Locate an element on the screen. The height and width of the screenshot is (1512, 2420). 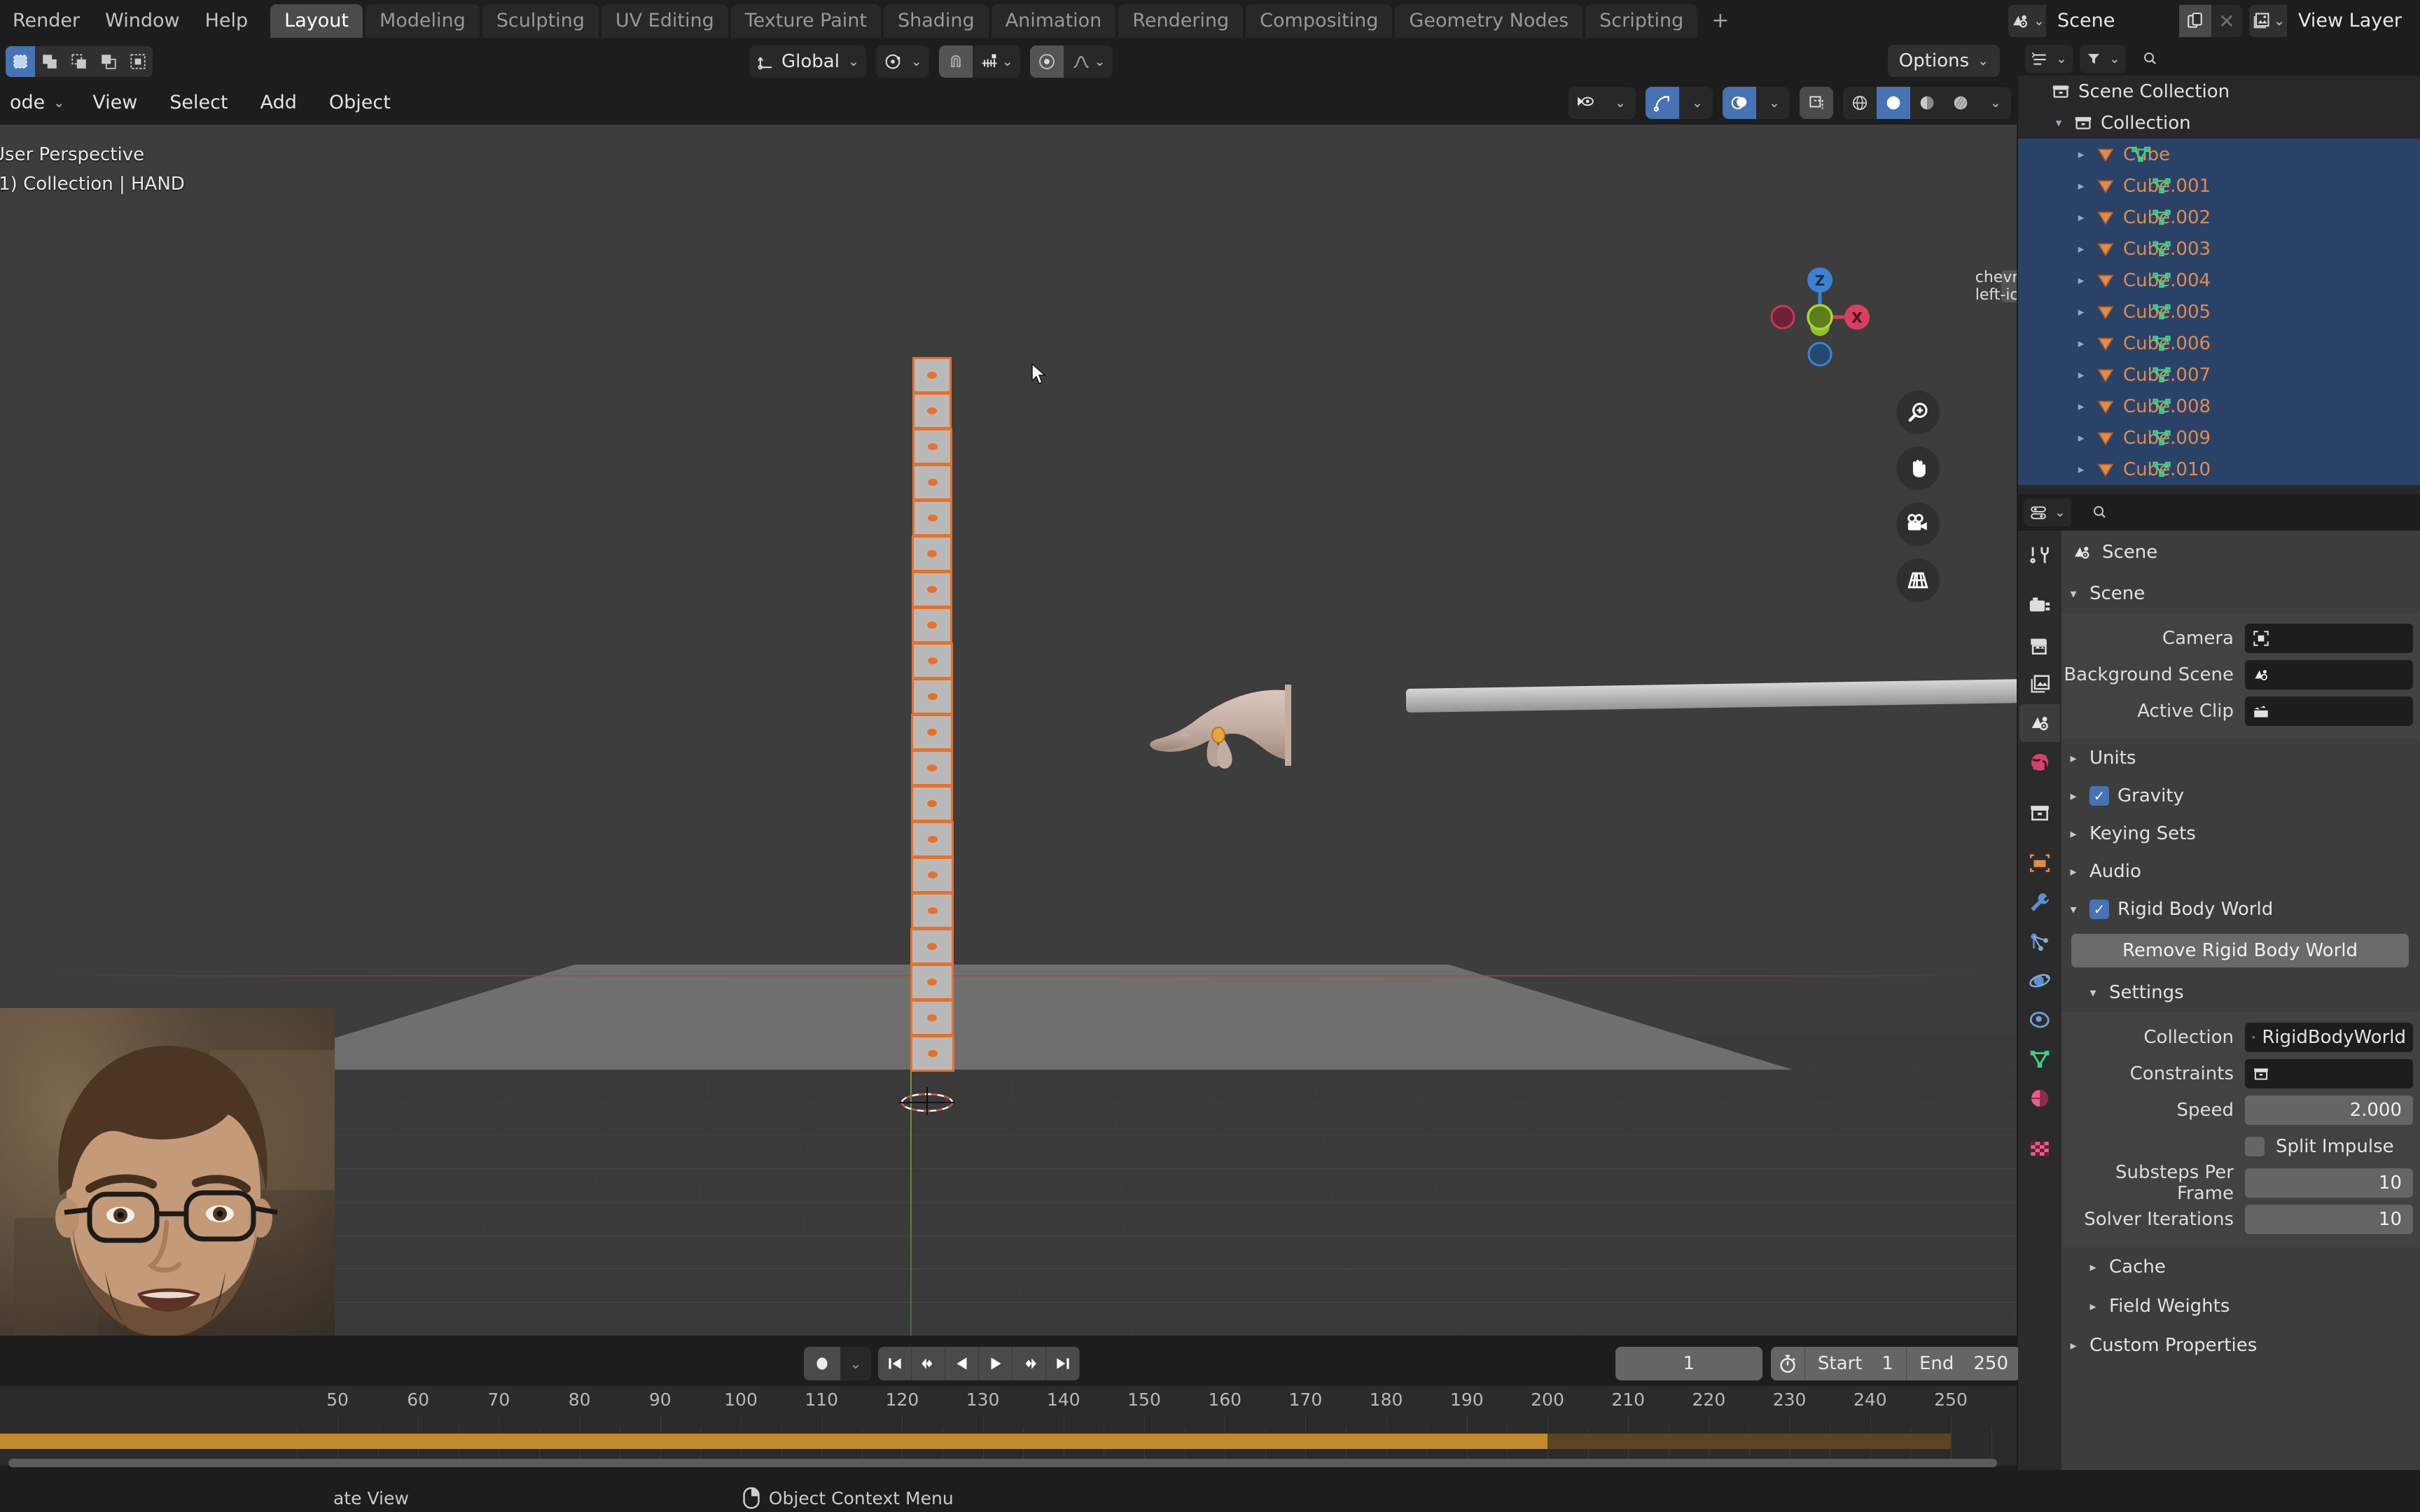
outliner-filter-button: ⌄ is located at coordinates (2102, 59).